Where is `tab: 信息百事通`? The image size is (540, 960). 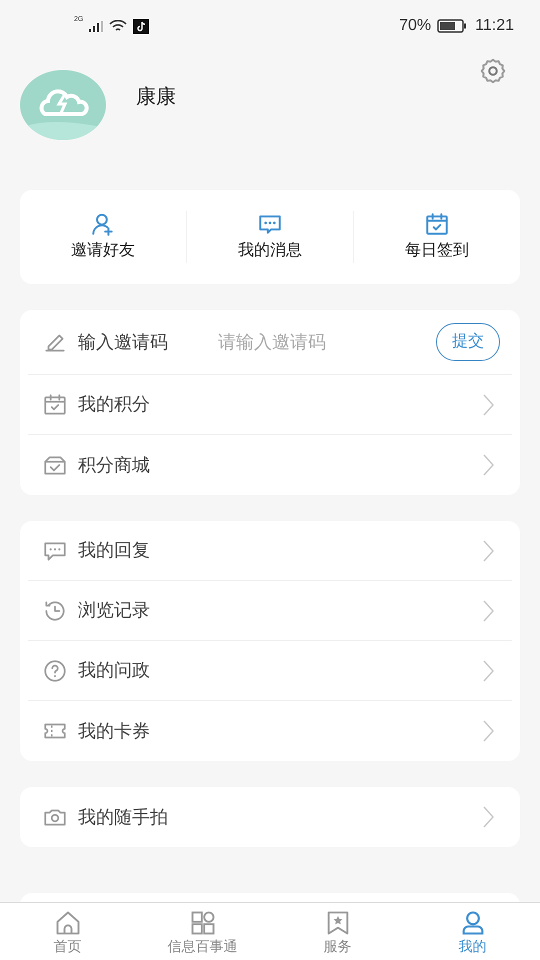 tab: 信息百事通 is located at coordinates (202, 931).